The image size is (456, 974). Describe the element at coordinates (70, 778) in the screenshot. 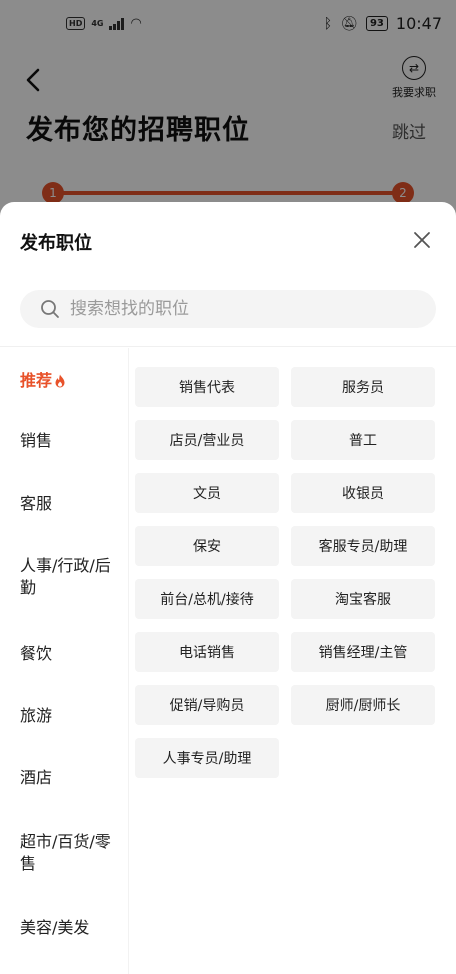

I see `category-hotel: 酒店` at that location.